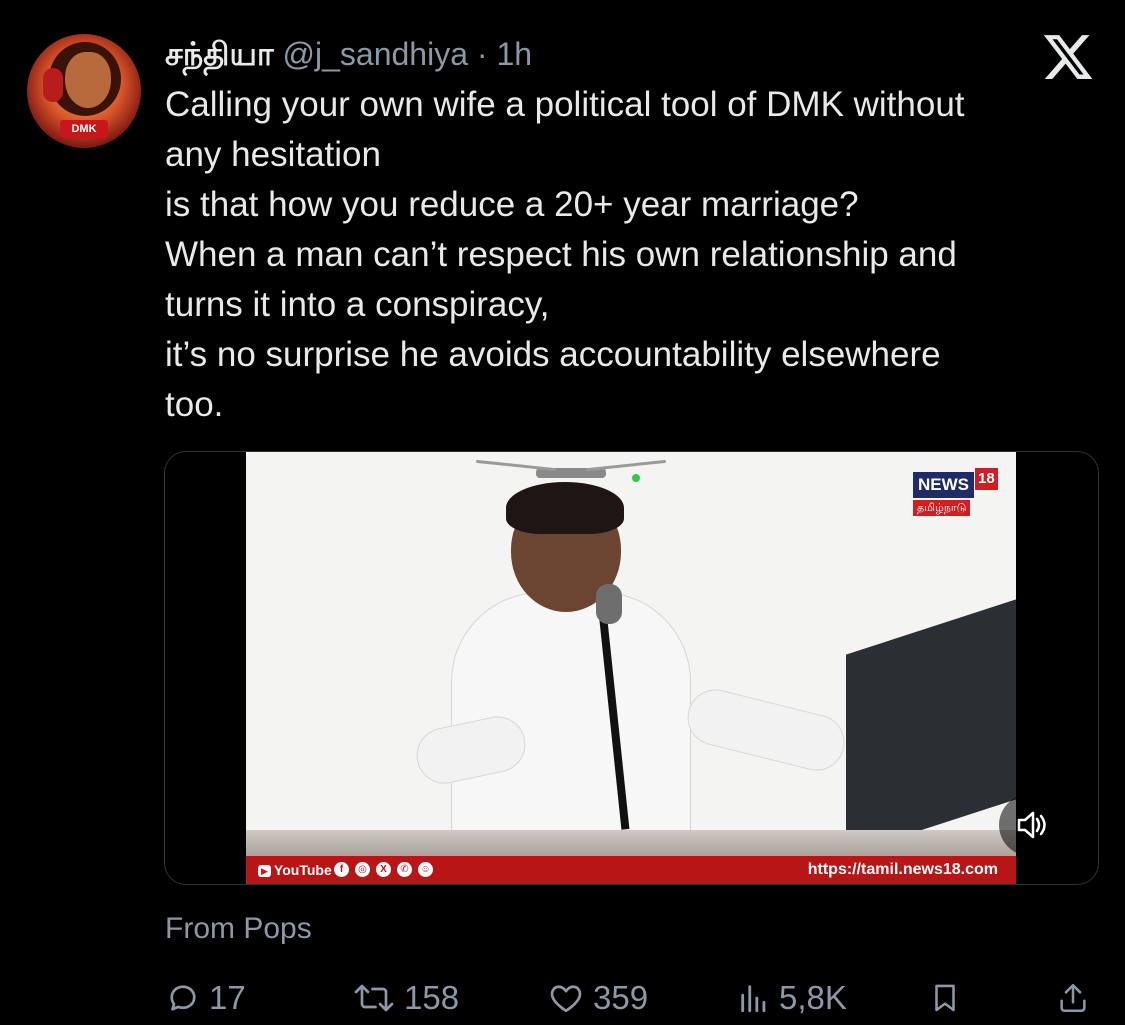  I want to click on repost-icon, so click(374, 998).